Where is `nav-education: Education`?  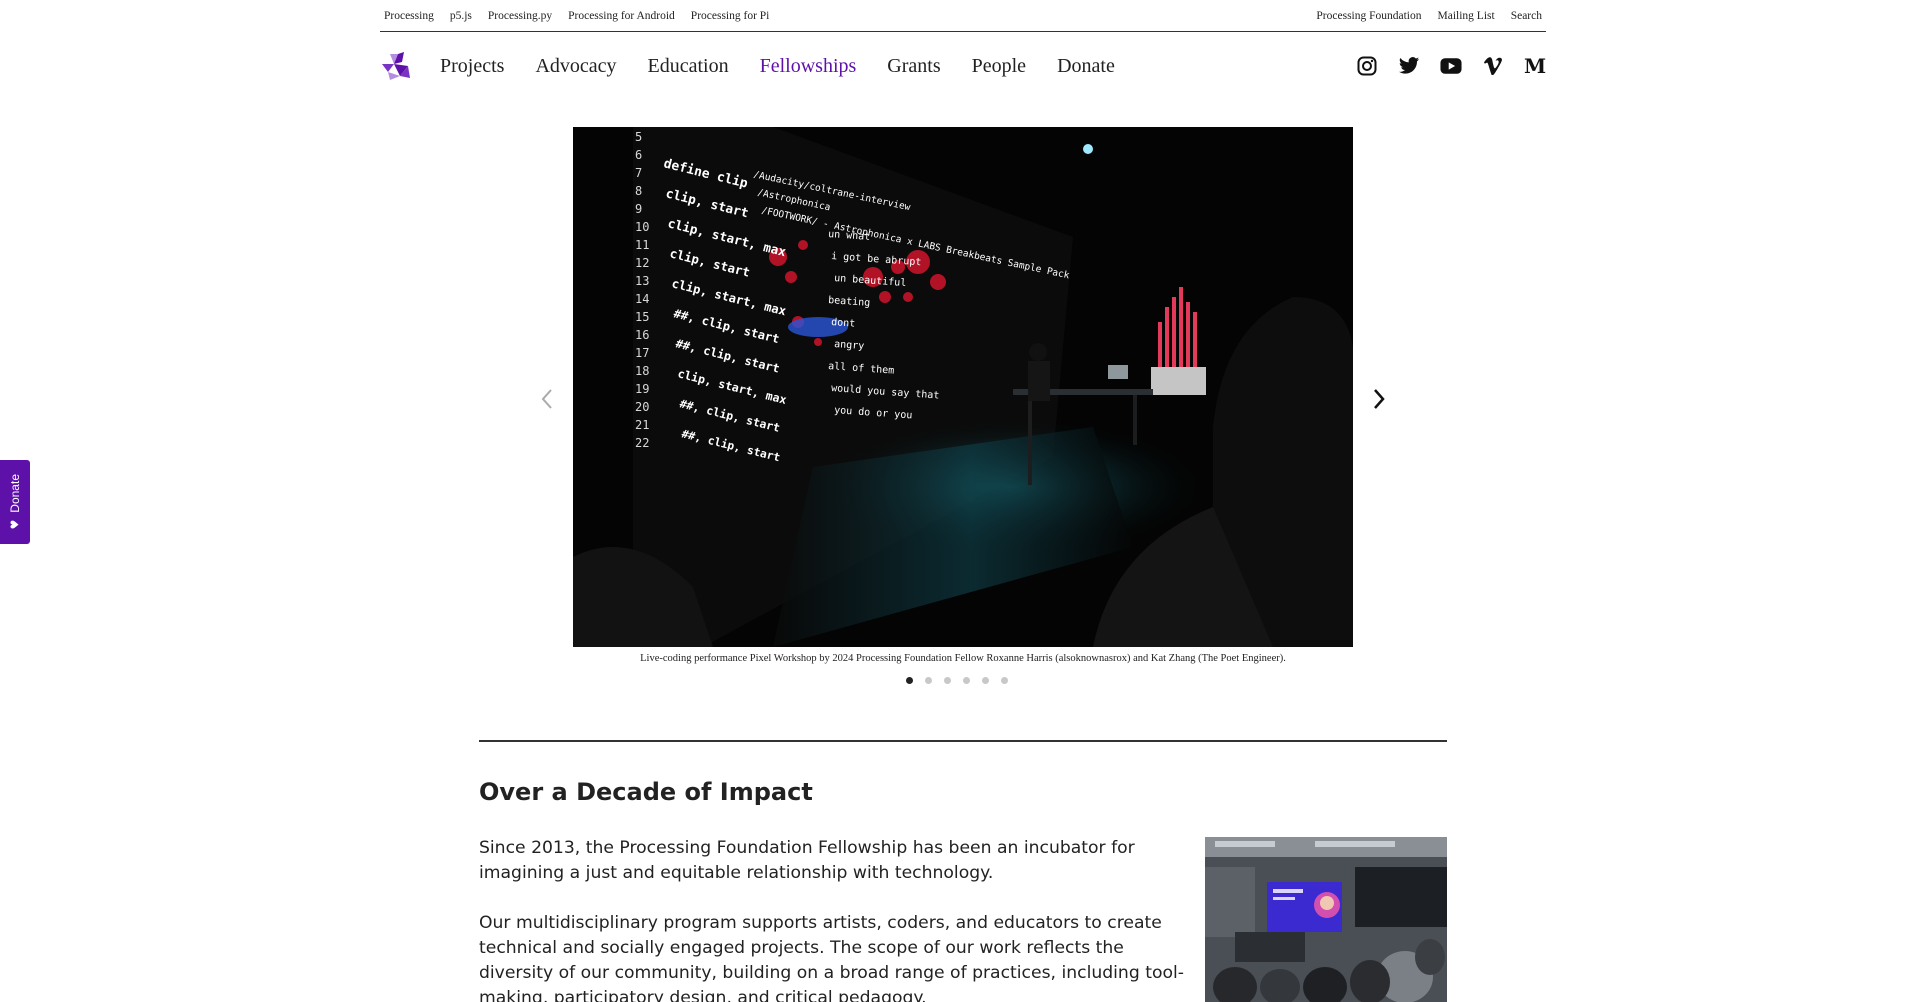
nav-education: Education is located at coordinates (688, 66).